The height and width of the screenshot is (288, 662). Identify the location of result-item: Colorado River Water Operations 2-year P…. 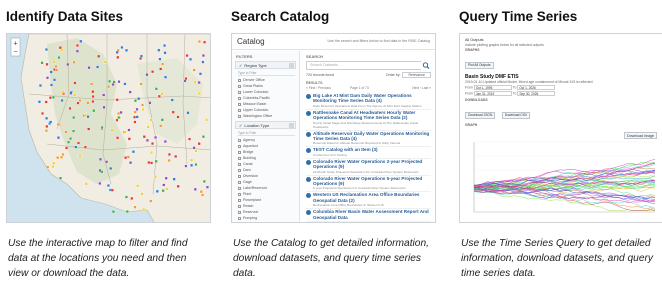
(368, 167).